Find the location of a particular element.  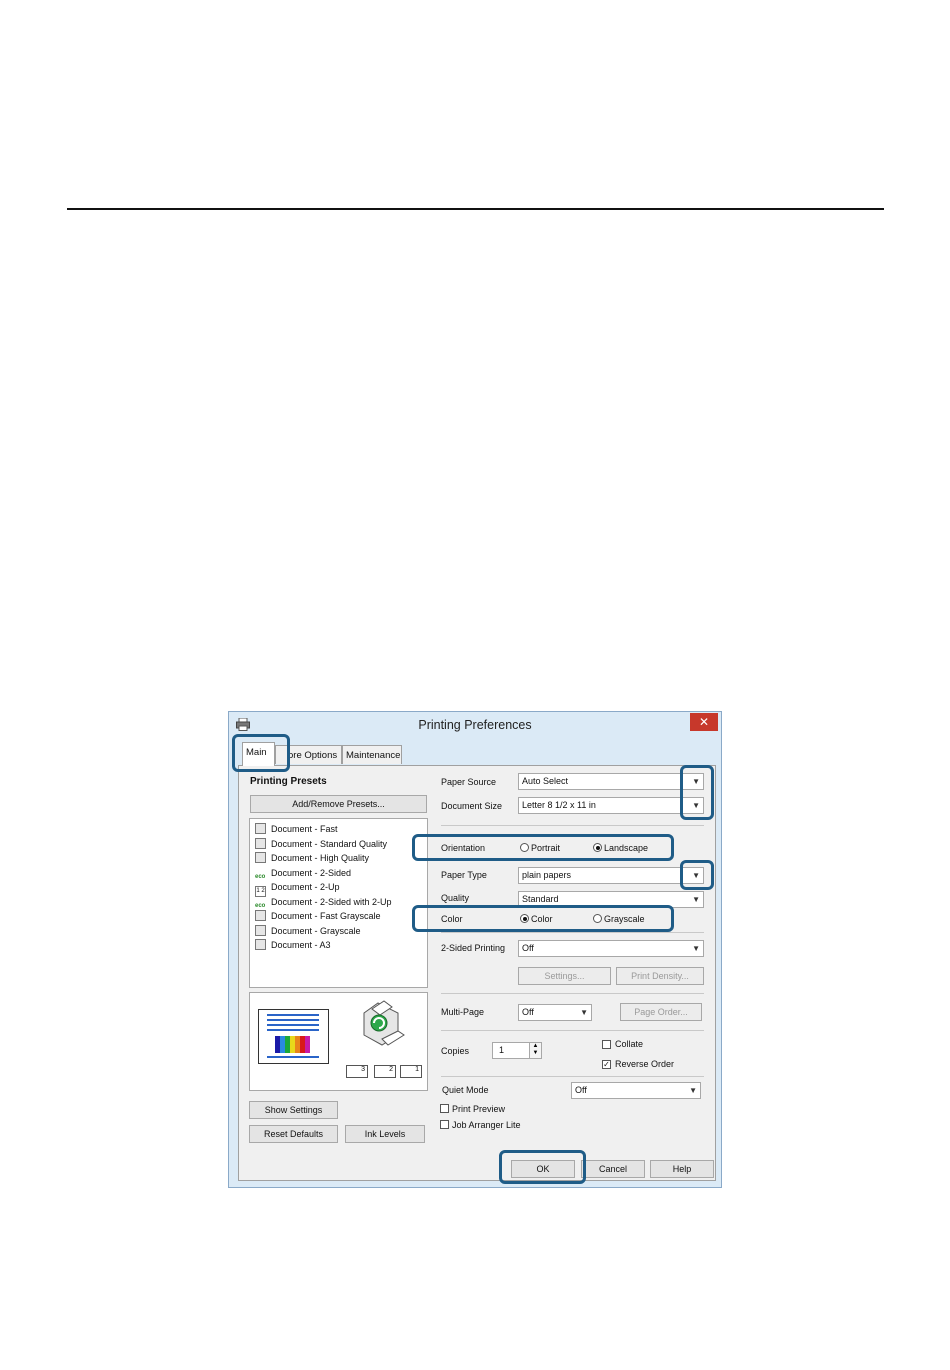

two-sided-printing-label: 2-Sided Printing is located at coordinates (473, 948).